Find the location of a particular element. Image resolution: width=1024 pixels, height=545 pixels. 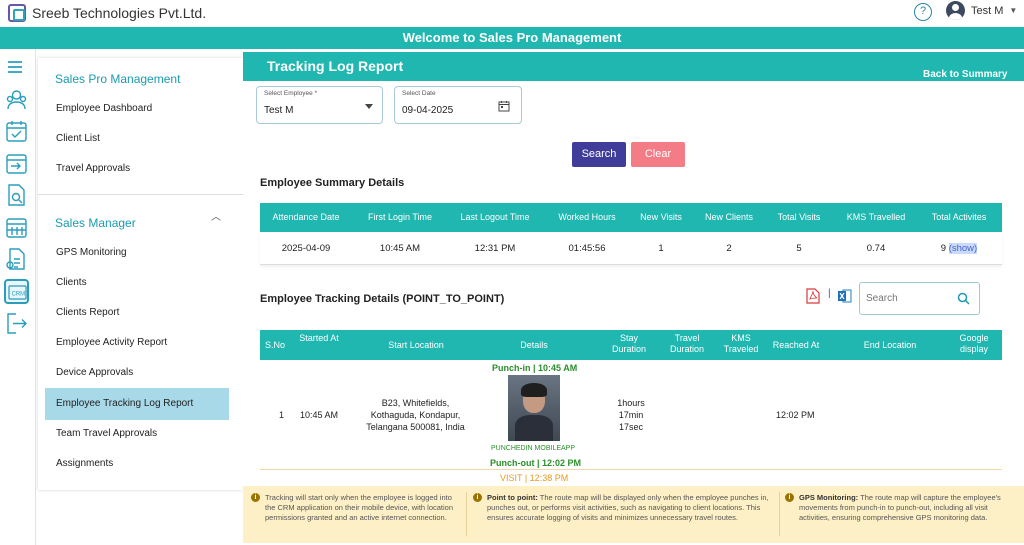

employee-photo is located at coordinates (534, 408).